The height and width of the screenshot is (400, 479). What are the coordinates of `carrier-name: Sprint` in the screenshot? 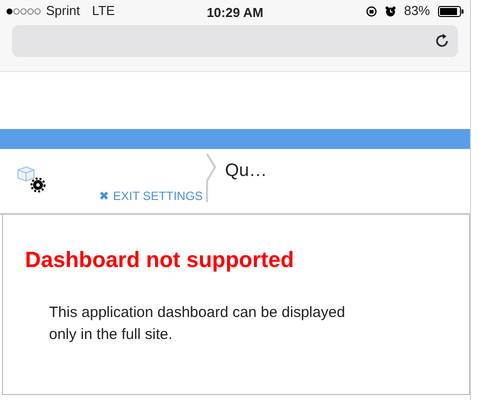 It's located at (63, 11).